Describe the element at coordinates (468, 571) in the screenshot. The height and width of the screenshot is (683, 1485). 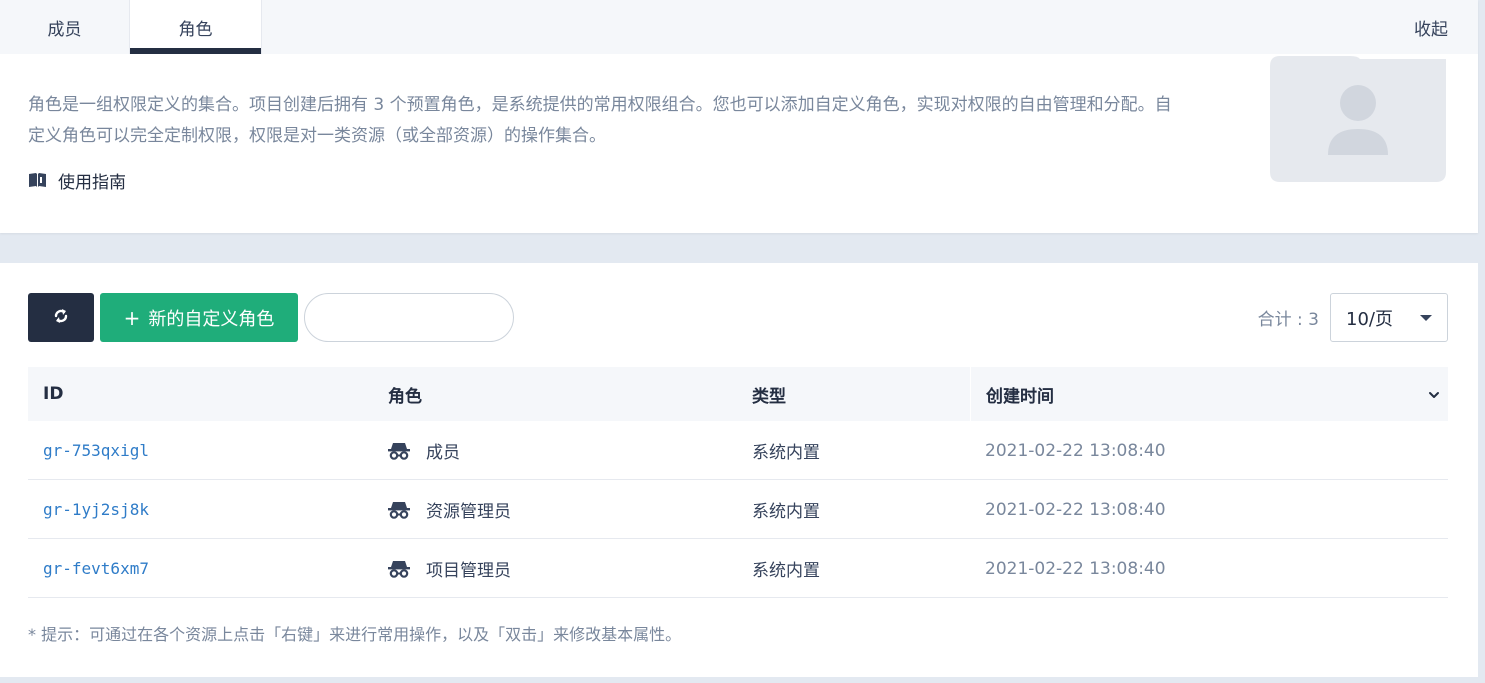
I see `role-name: 项目管理员` at that location.